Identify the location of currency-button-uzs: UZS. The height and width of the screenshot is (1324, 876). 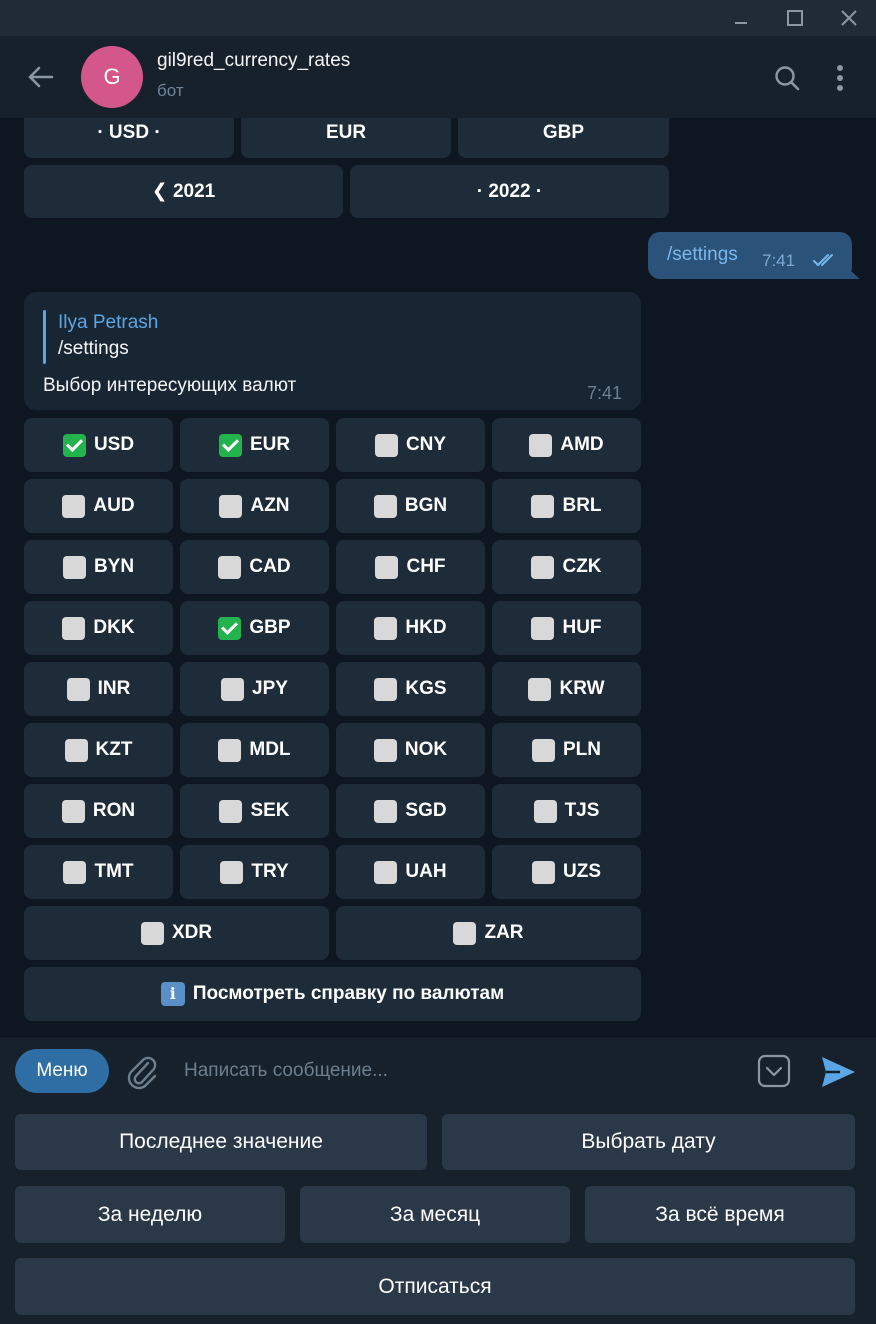
(566, 872).